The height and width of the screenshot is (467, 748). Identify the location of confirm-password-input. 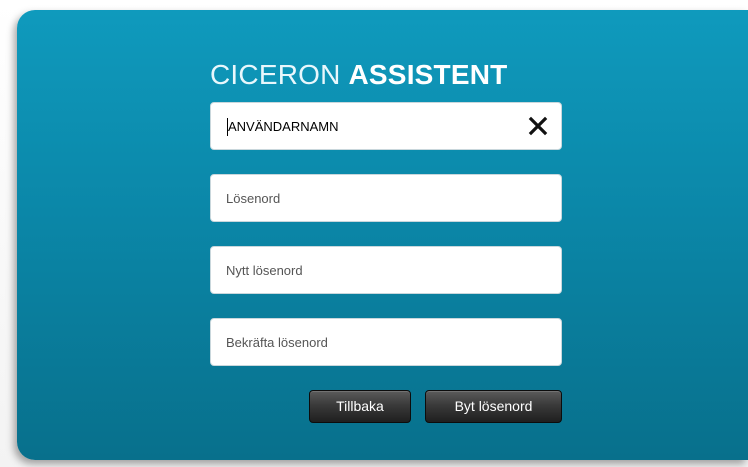
(386, 342).